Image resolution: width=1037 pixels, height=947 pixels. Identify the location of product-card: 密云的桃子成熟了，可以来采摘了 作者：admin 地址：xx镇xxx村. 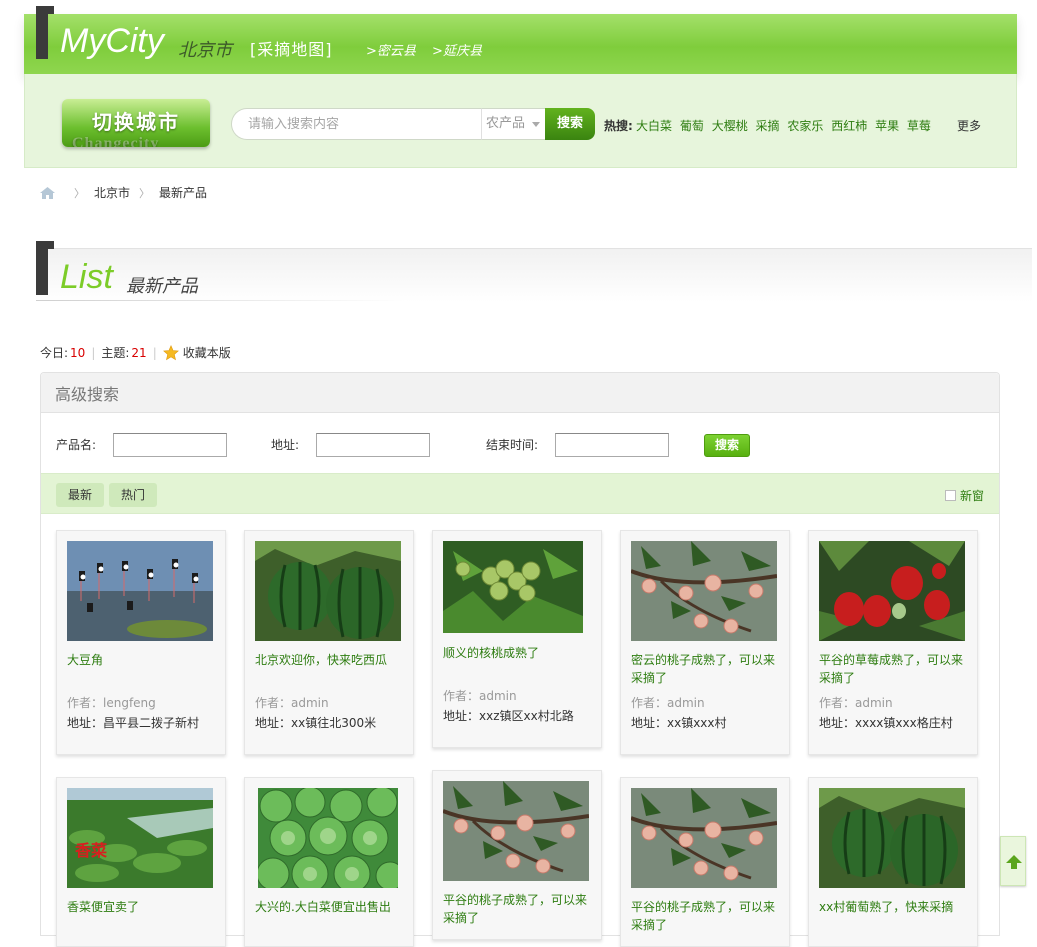
(705, 642).